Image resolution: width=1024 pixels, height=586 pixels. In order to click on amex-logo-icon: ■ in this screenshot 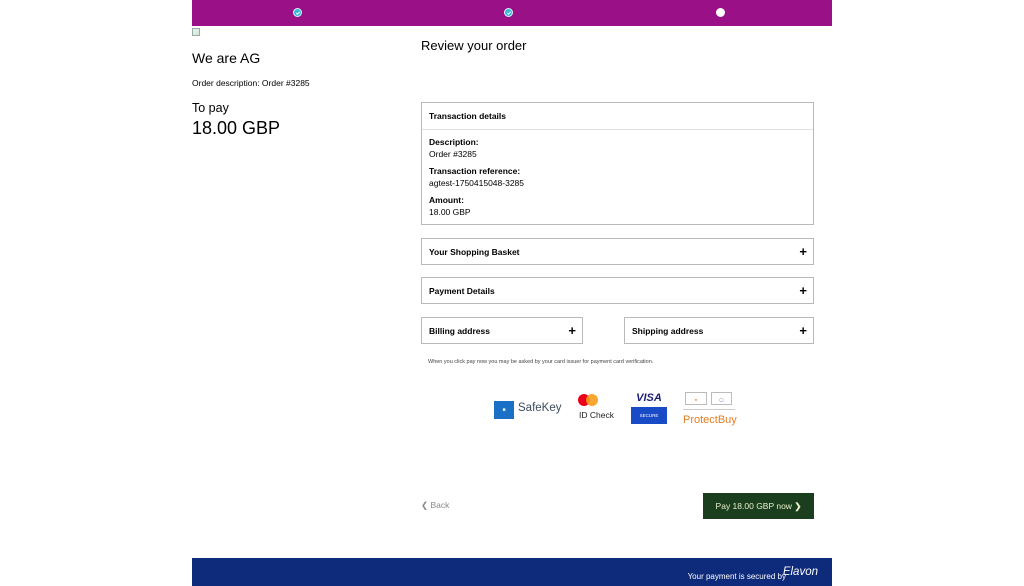, I will do `click(504, 410)`.